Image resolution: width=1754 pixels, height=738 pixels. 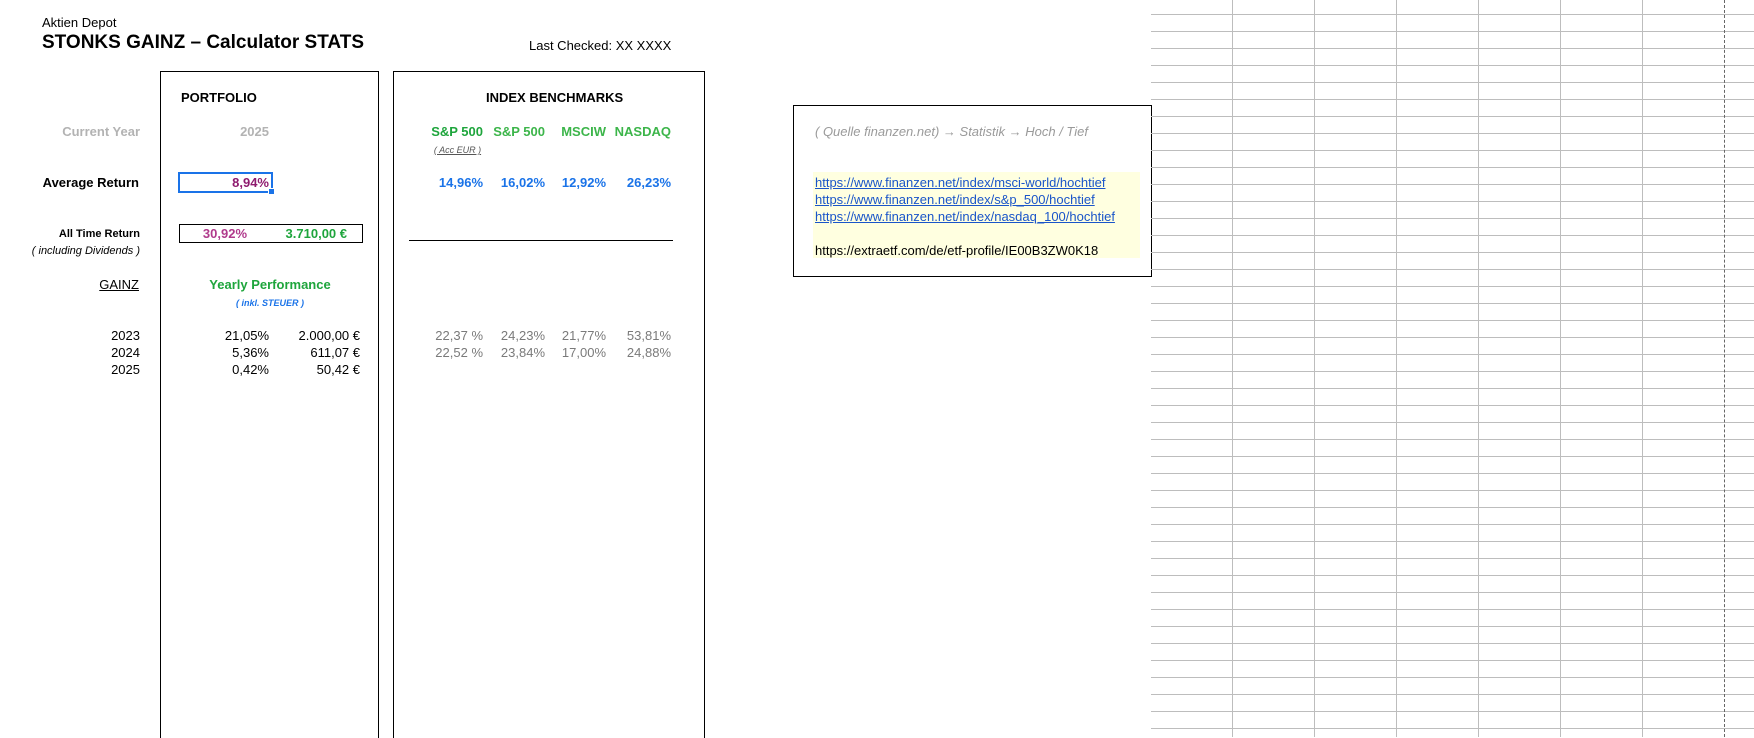 I want to click on benchmarks-divider, so click(x=541, y=240).